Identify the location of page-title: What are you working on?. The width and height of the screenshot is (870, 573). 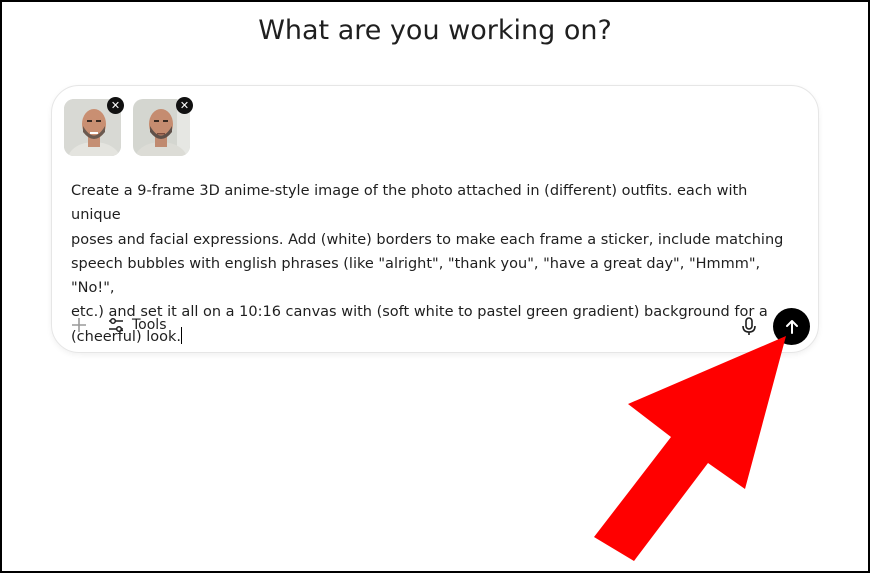
(435, 30).